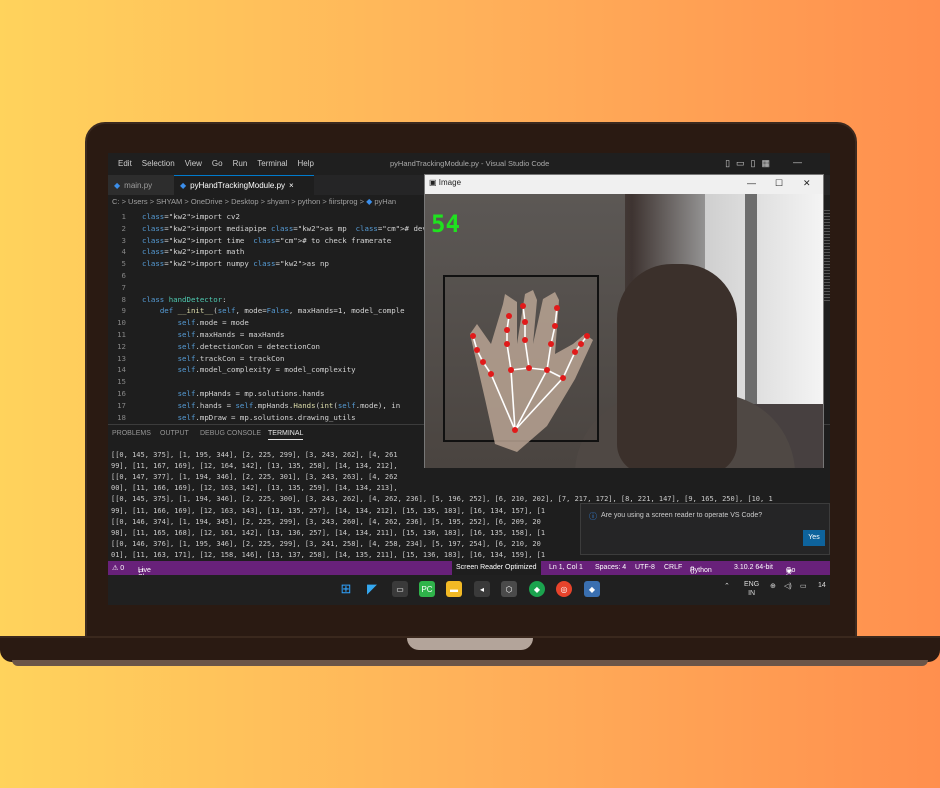 Image resolution: width=940 pixels, height=788 pixels. What do you see at coordinates (184, 299) in the screenshot?
I see `code-text: class handDetector:` at bounding box center [184, 299].